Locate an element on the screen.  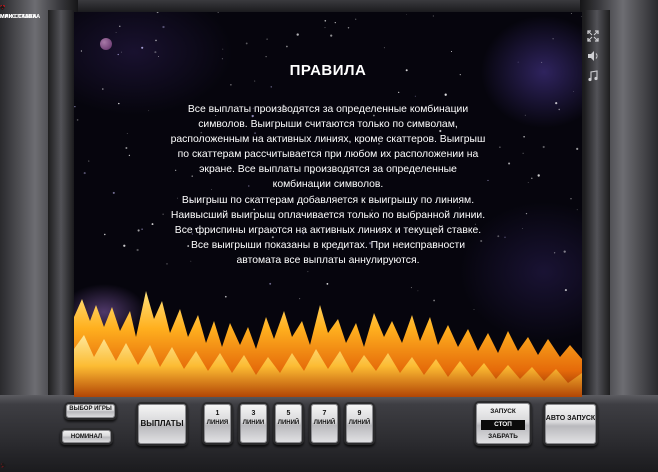
line-count: 7 is located at coordinates (324, 413).